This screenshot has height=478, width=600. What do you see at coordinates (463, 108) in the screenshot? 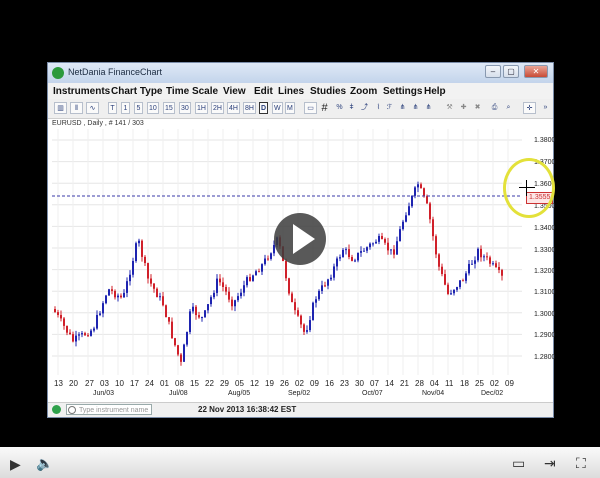
I see `settings-tool-icon: ✚` at bounding box center [463, 108].